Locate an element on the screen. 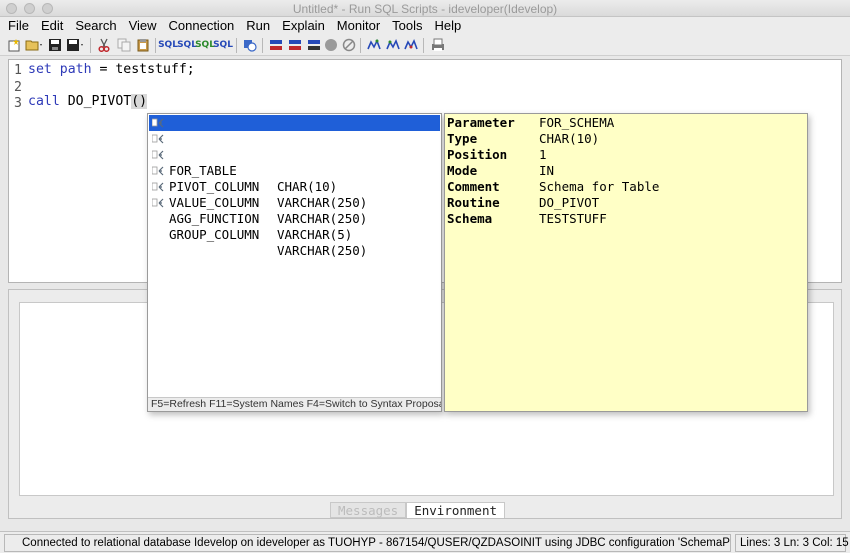 Image resolution: width=850 pixels, height=553 pixels. run-to-end-icon: SQL is located at coordinates (223, 45).